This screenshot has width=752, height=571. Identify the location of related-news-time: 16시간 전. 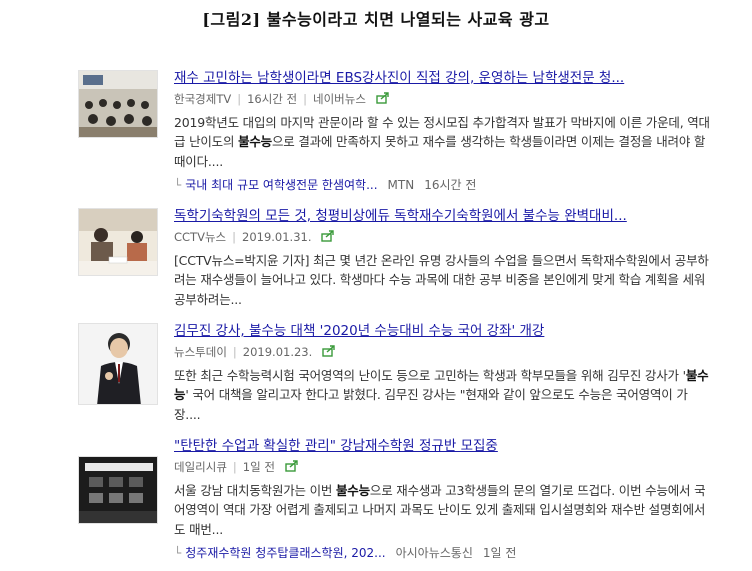
(450, 185).